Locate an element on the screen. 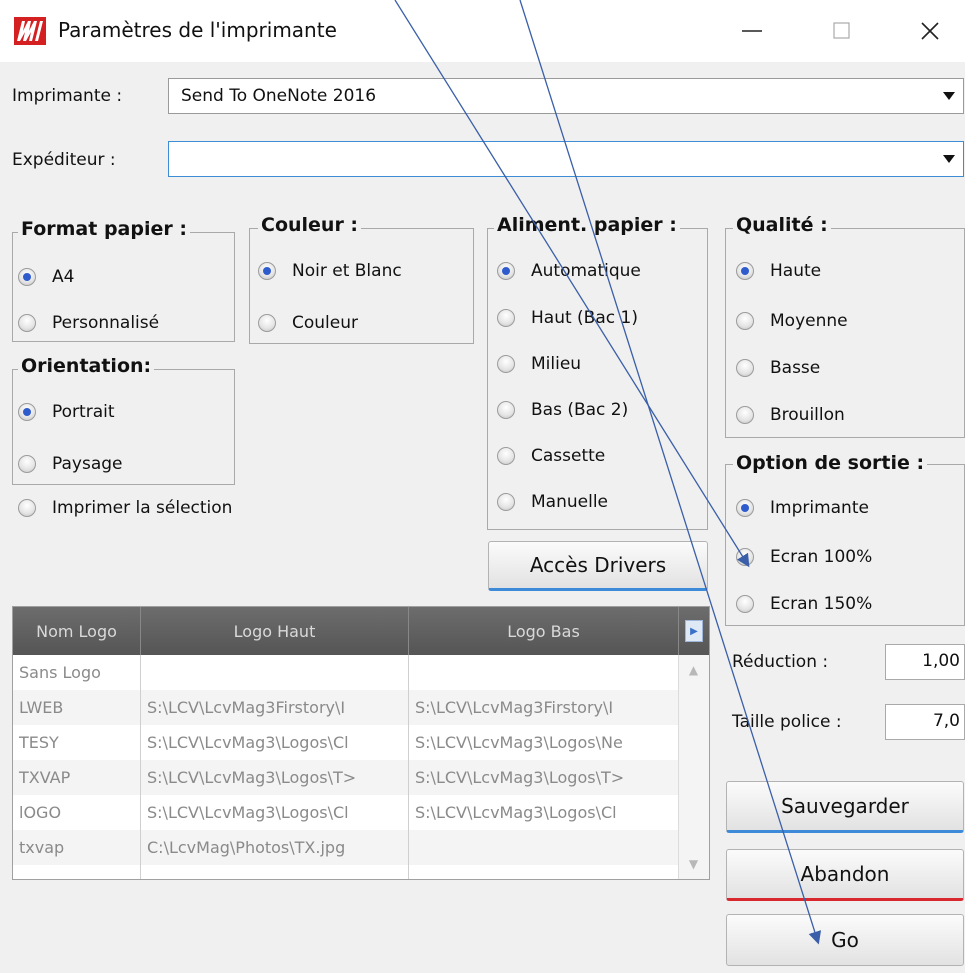 The image size is (965, 973). cell-logo-bas: S:\LCV\LcvMag3\Logos\T> is located at coordinates (544, 777).